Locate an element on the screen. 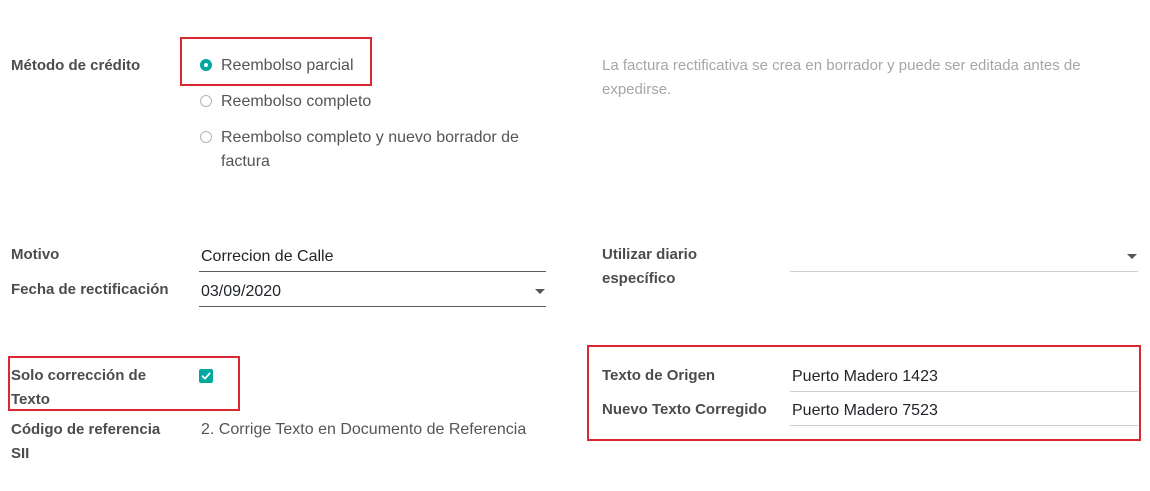  corrected-text-label: Nuevo Texto Corregido is located at coordinates (684, 409).